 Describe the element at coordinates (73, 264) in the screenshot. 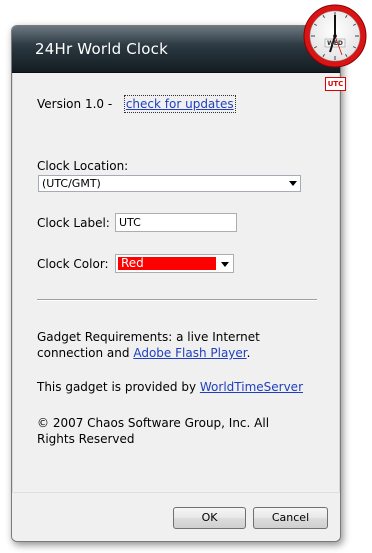

I see `clock-color-label: Clock Color:` at that location.